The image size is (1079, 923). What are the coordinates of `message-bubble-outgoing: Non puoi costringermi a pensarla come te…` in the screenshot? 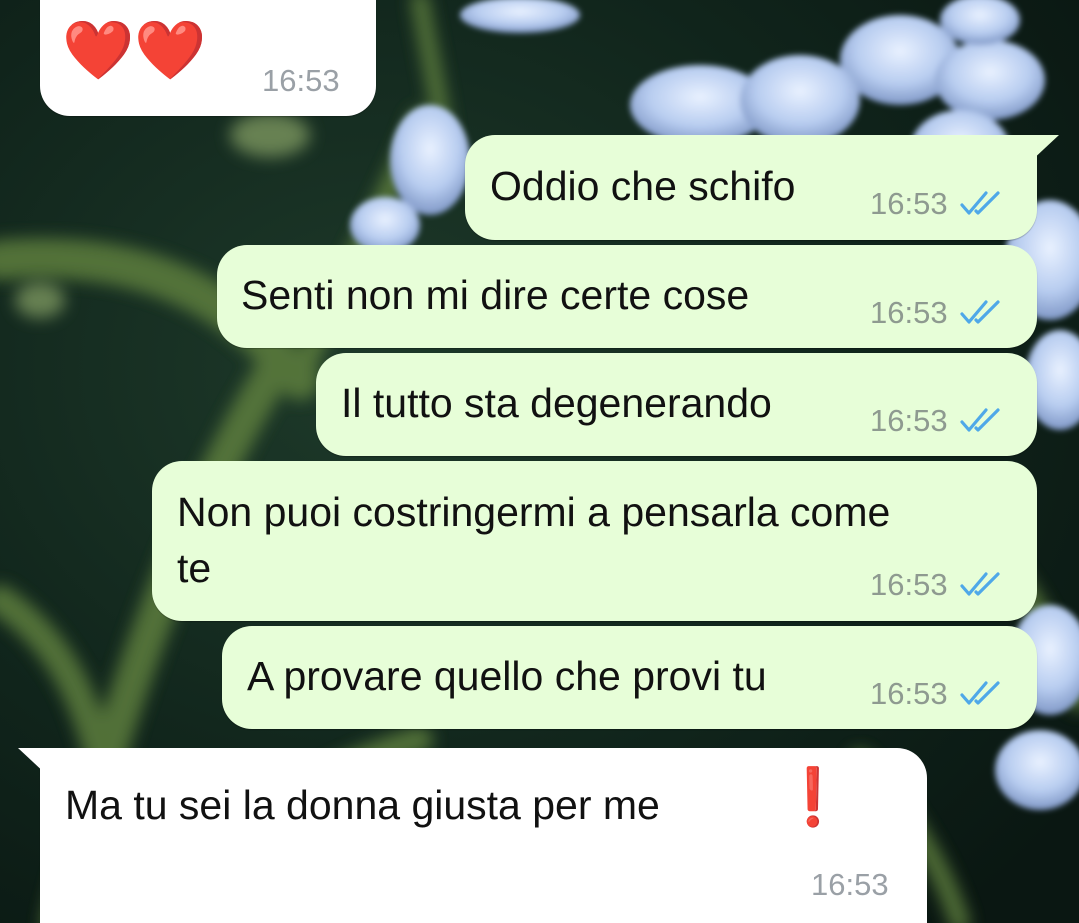 It's located at (594, 541).